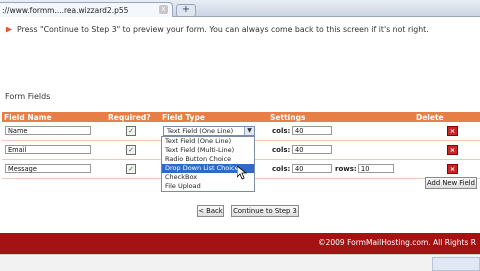 The image size is (480, 271). What do you see at coordinates (397, 242) in the screenshot?
I see `copyright-text: ©2009 FormMailHosting.com. All Rights R` at bounding box center [397, 242].